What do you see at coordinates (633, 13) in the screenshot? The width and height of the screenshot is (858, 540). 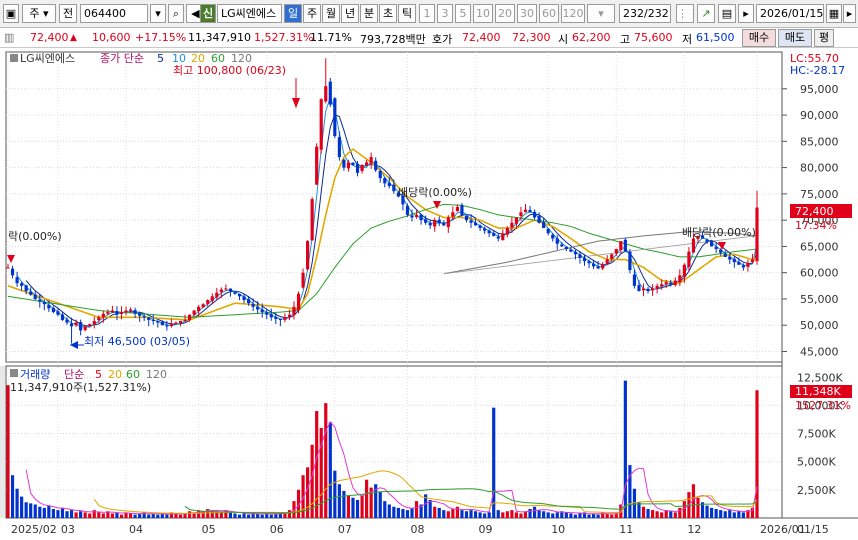 I see `bar-count-value: 232` at bounding box center [633, 13].